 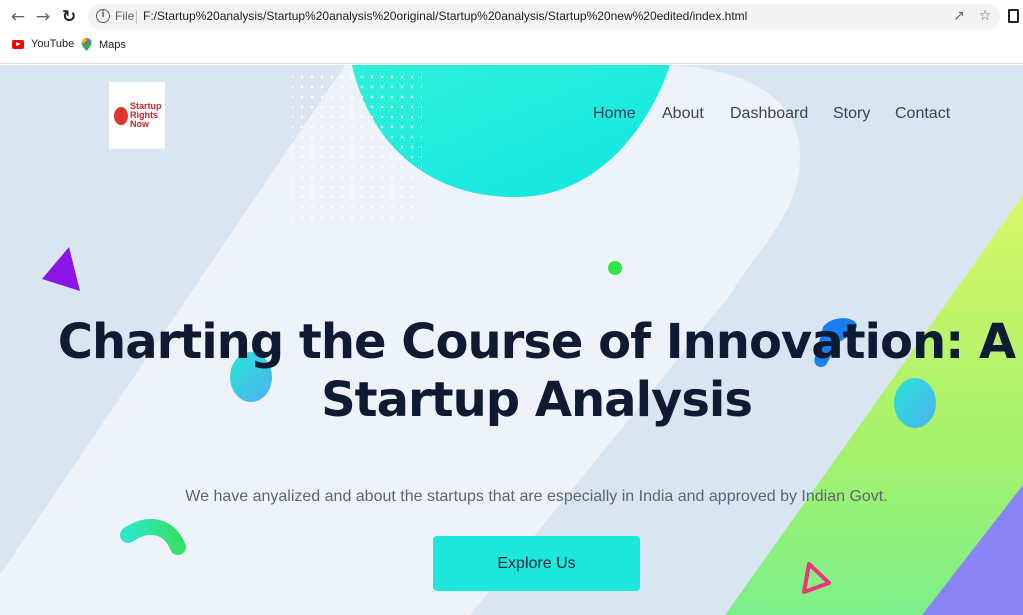 I want to click on share-icon: ↗, so click(x=959, y=16).